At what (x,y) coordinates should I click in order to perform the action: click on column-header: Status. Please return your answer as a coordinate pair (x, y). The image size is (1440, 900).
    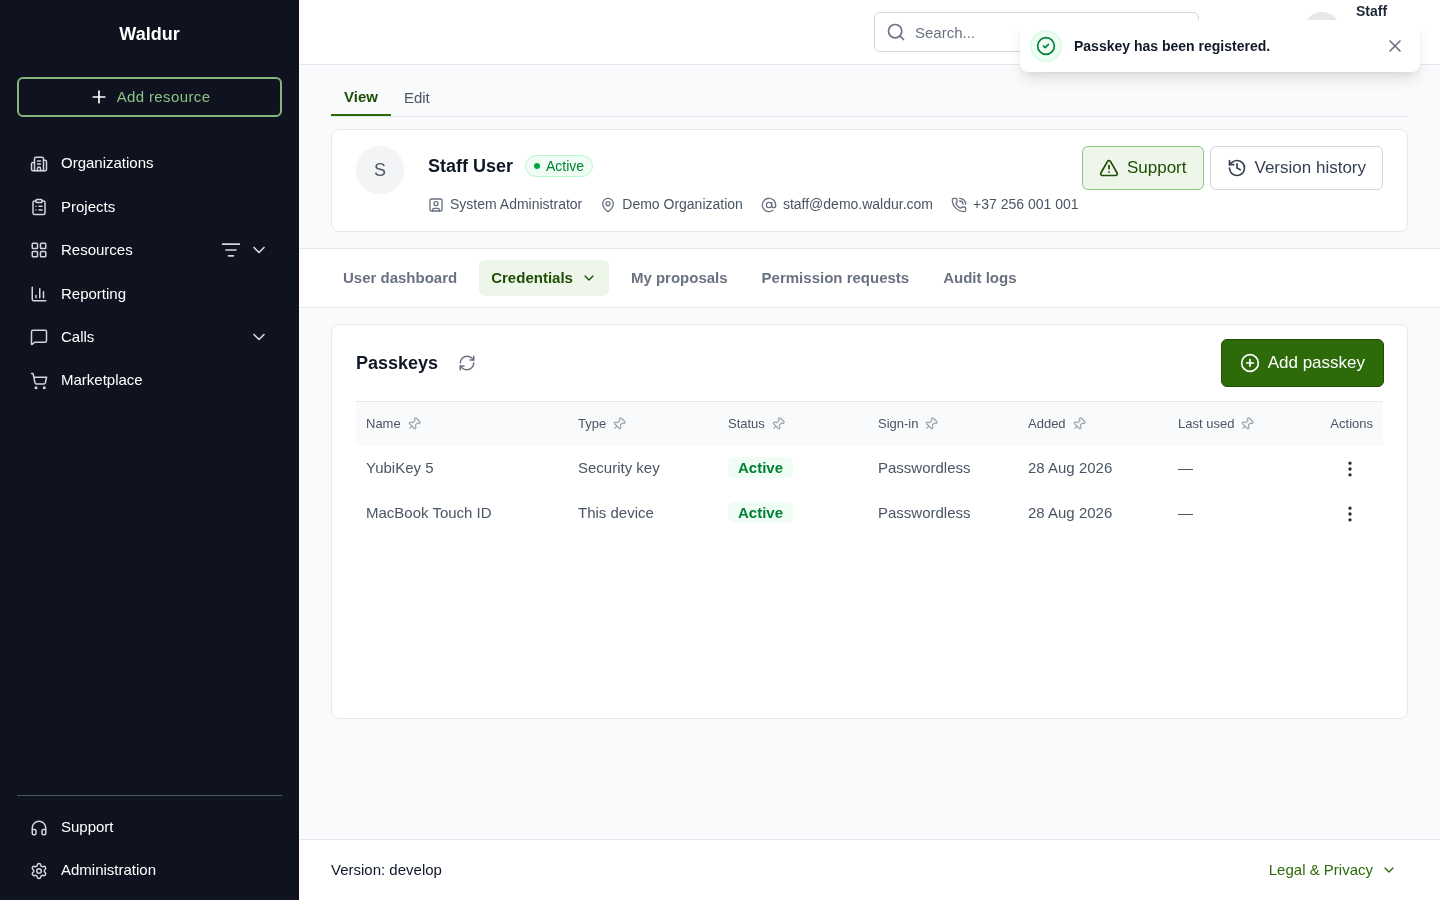
    Looking at the image, I should click on (746, 424).